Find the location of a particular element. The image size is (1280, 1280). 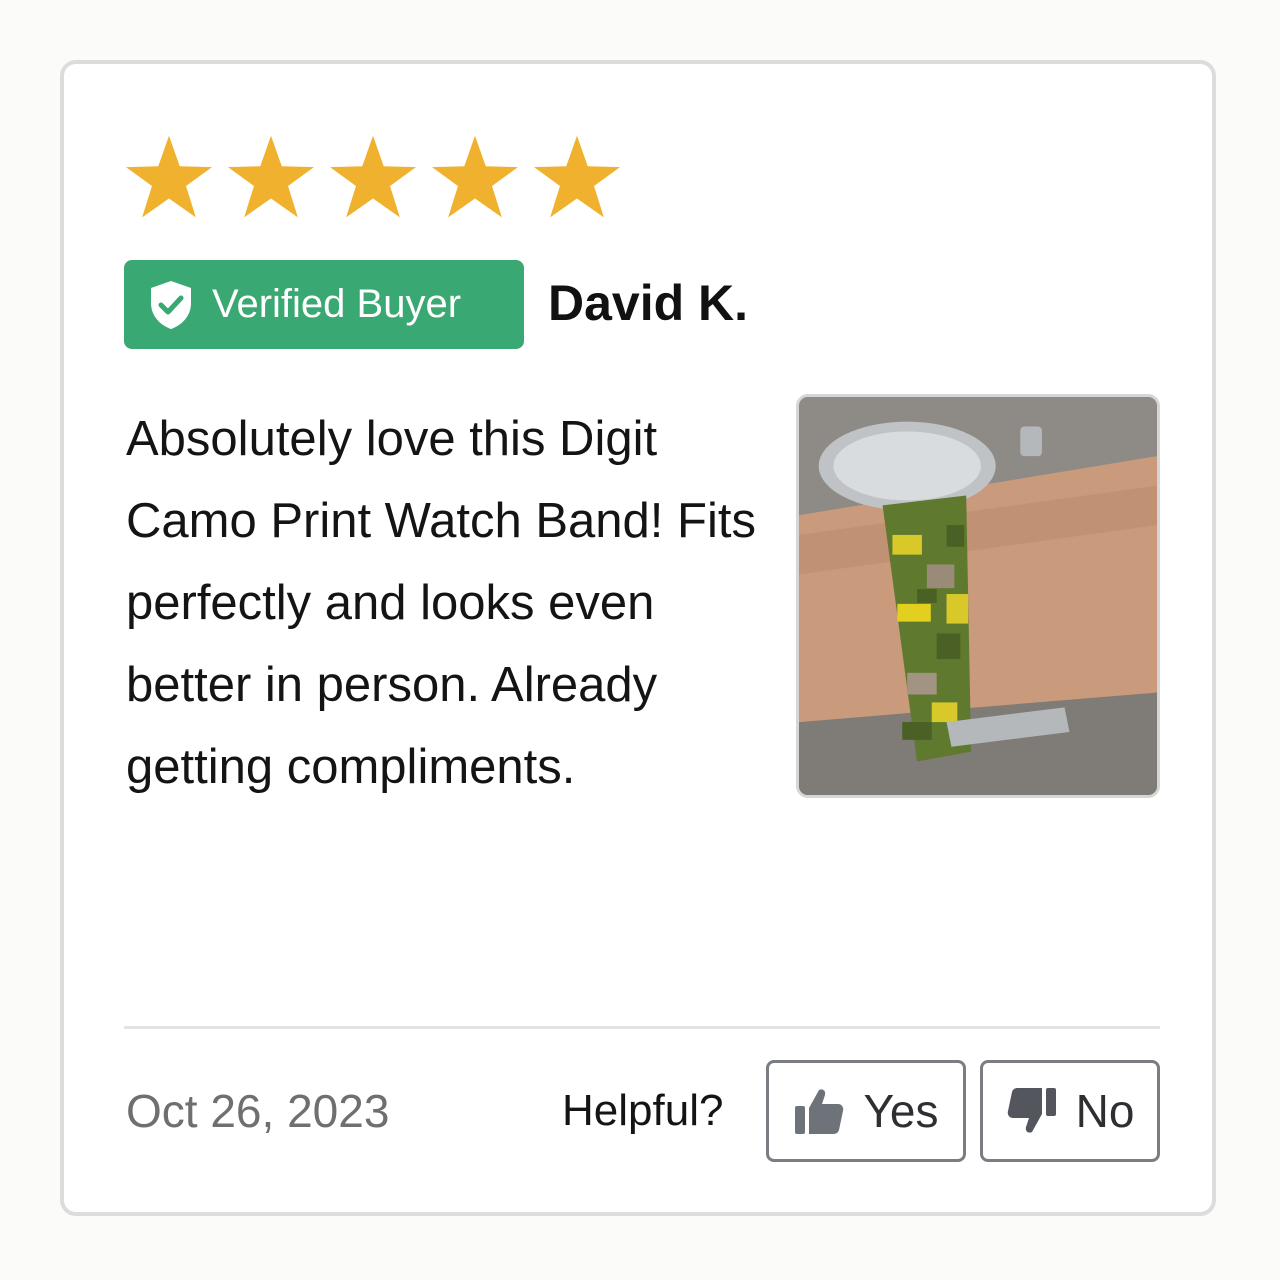

helpful-label: Helpful? is located at coordinates (643, 1110).